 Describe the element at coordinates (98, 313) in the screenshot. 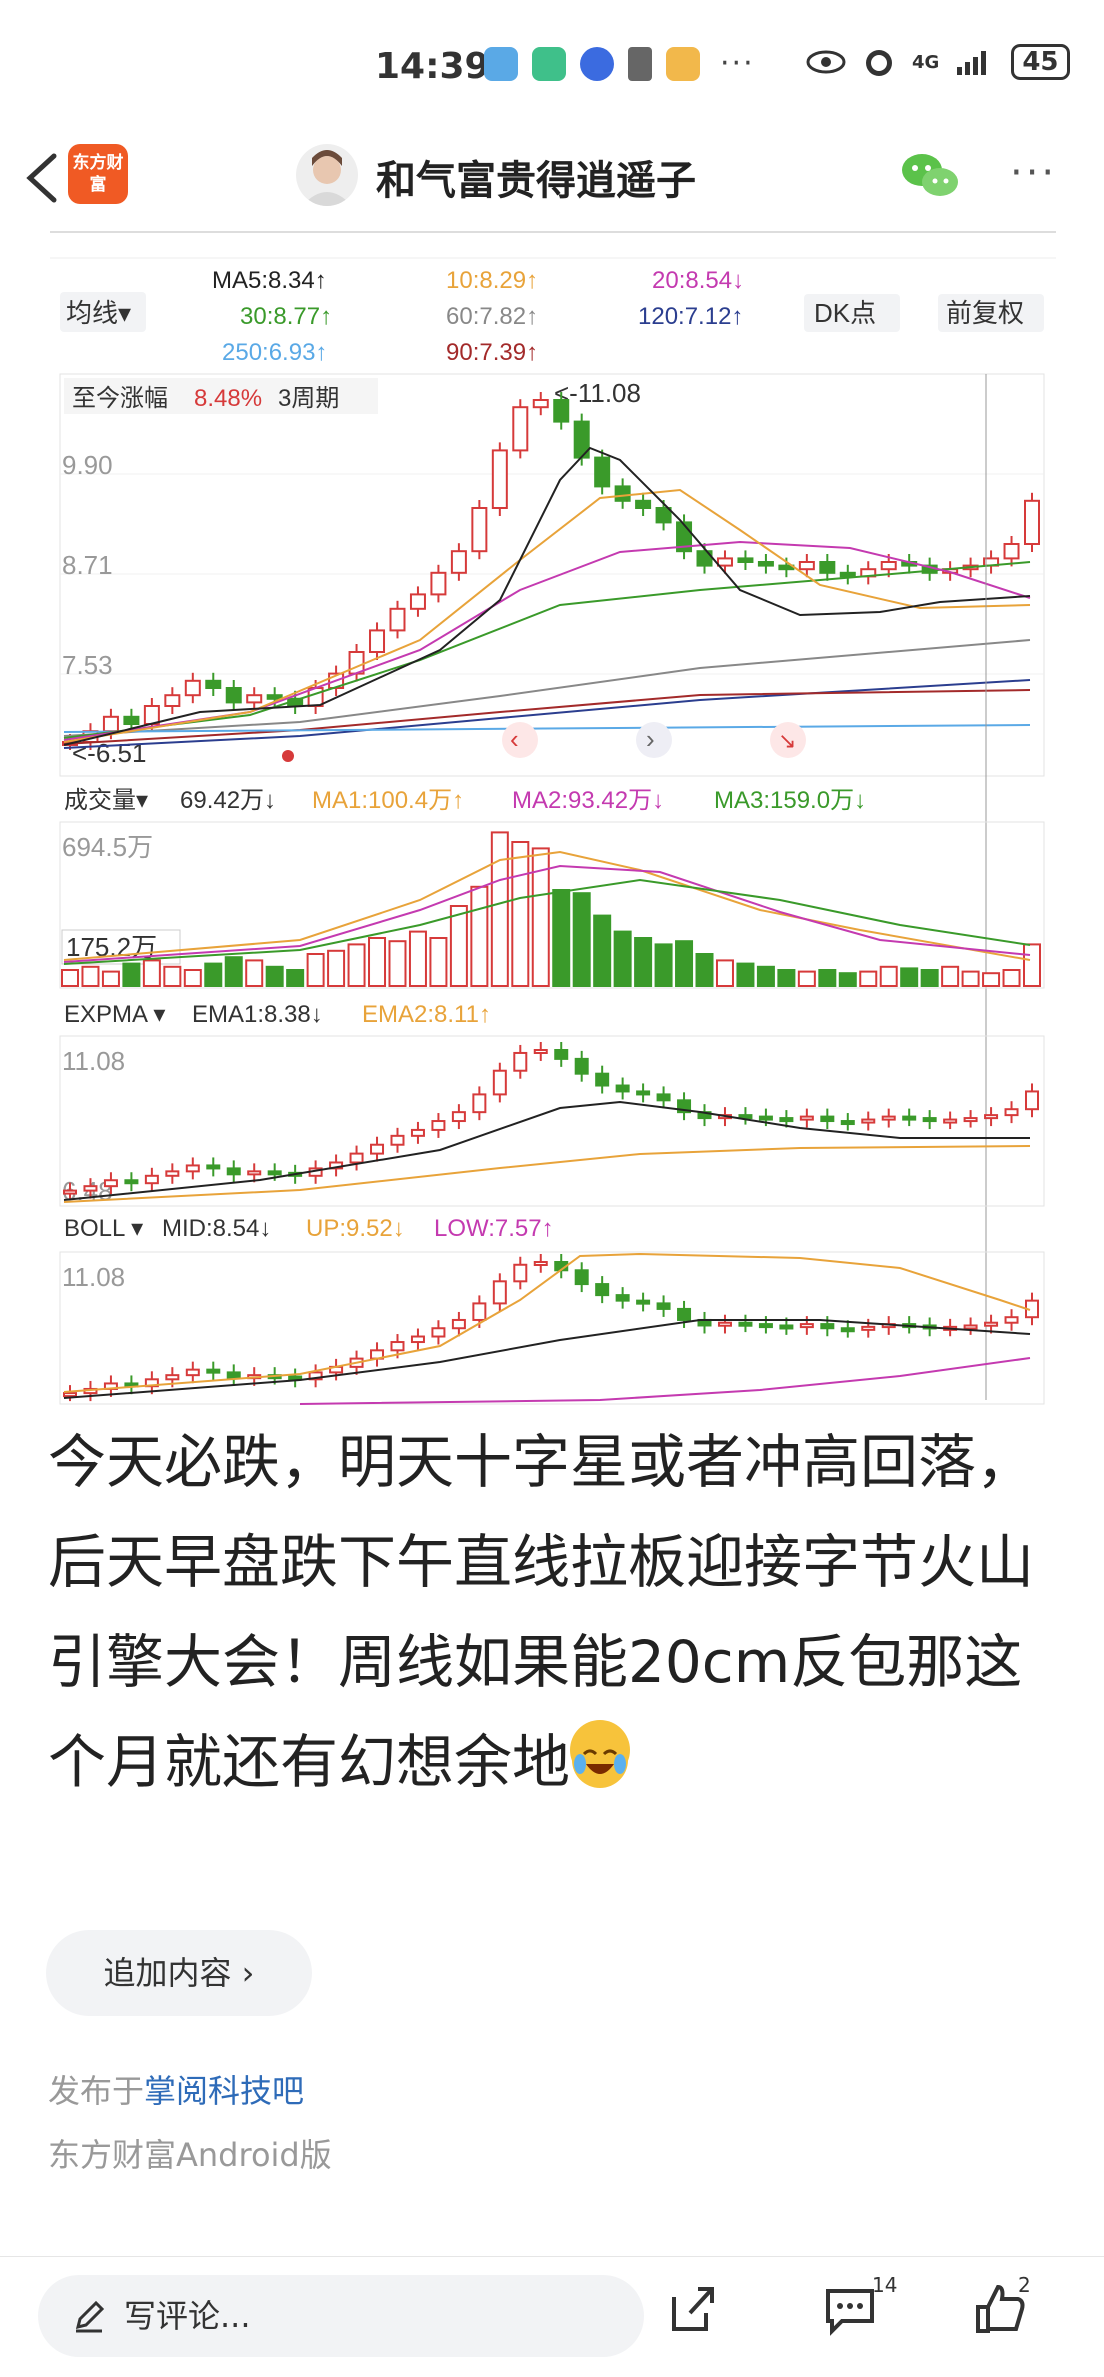

I see `ma-toggle: 均线▾` at that location.